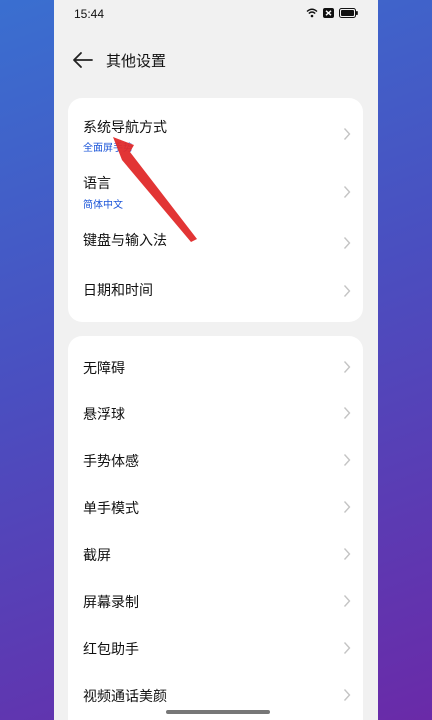 Image resolution: width=432 pixels, height=720 pixels. What do you see at coordinates (104, 415) in the screenshot?
I see `row-label: 悬浮球` at bounding box center [104, 415].